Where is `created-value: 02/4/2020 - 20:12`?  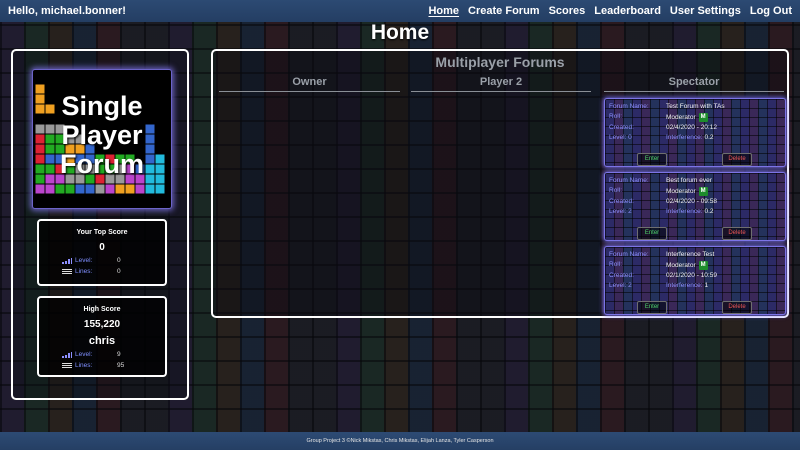 created-value: 02/4/2020 - 20:12 is located at coordinates (691, 127).